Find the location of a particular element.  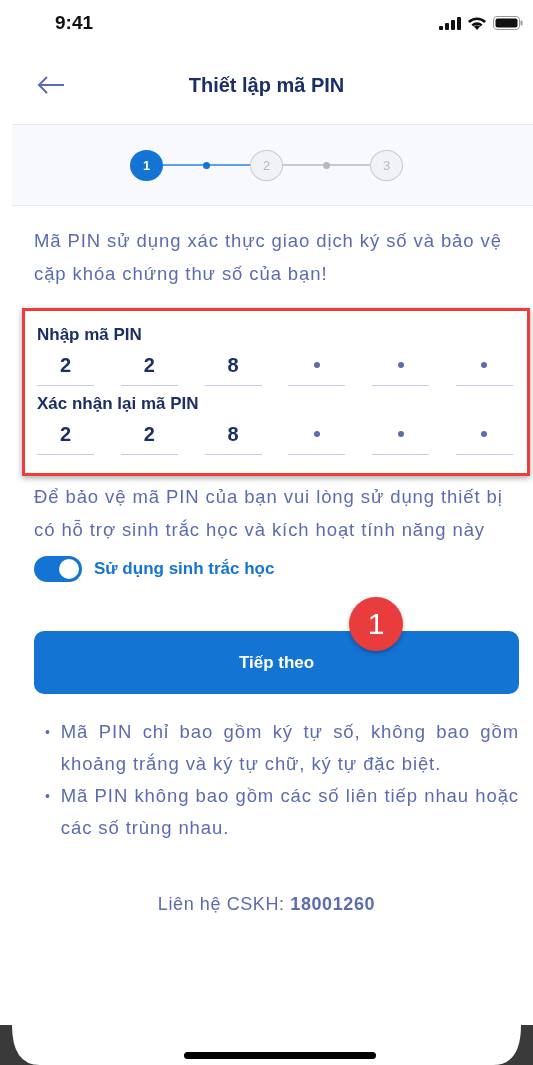

back-arrow-icon is located at coordinates (51, 85).